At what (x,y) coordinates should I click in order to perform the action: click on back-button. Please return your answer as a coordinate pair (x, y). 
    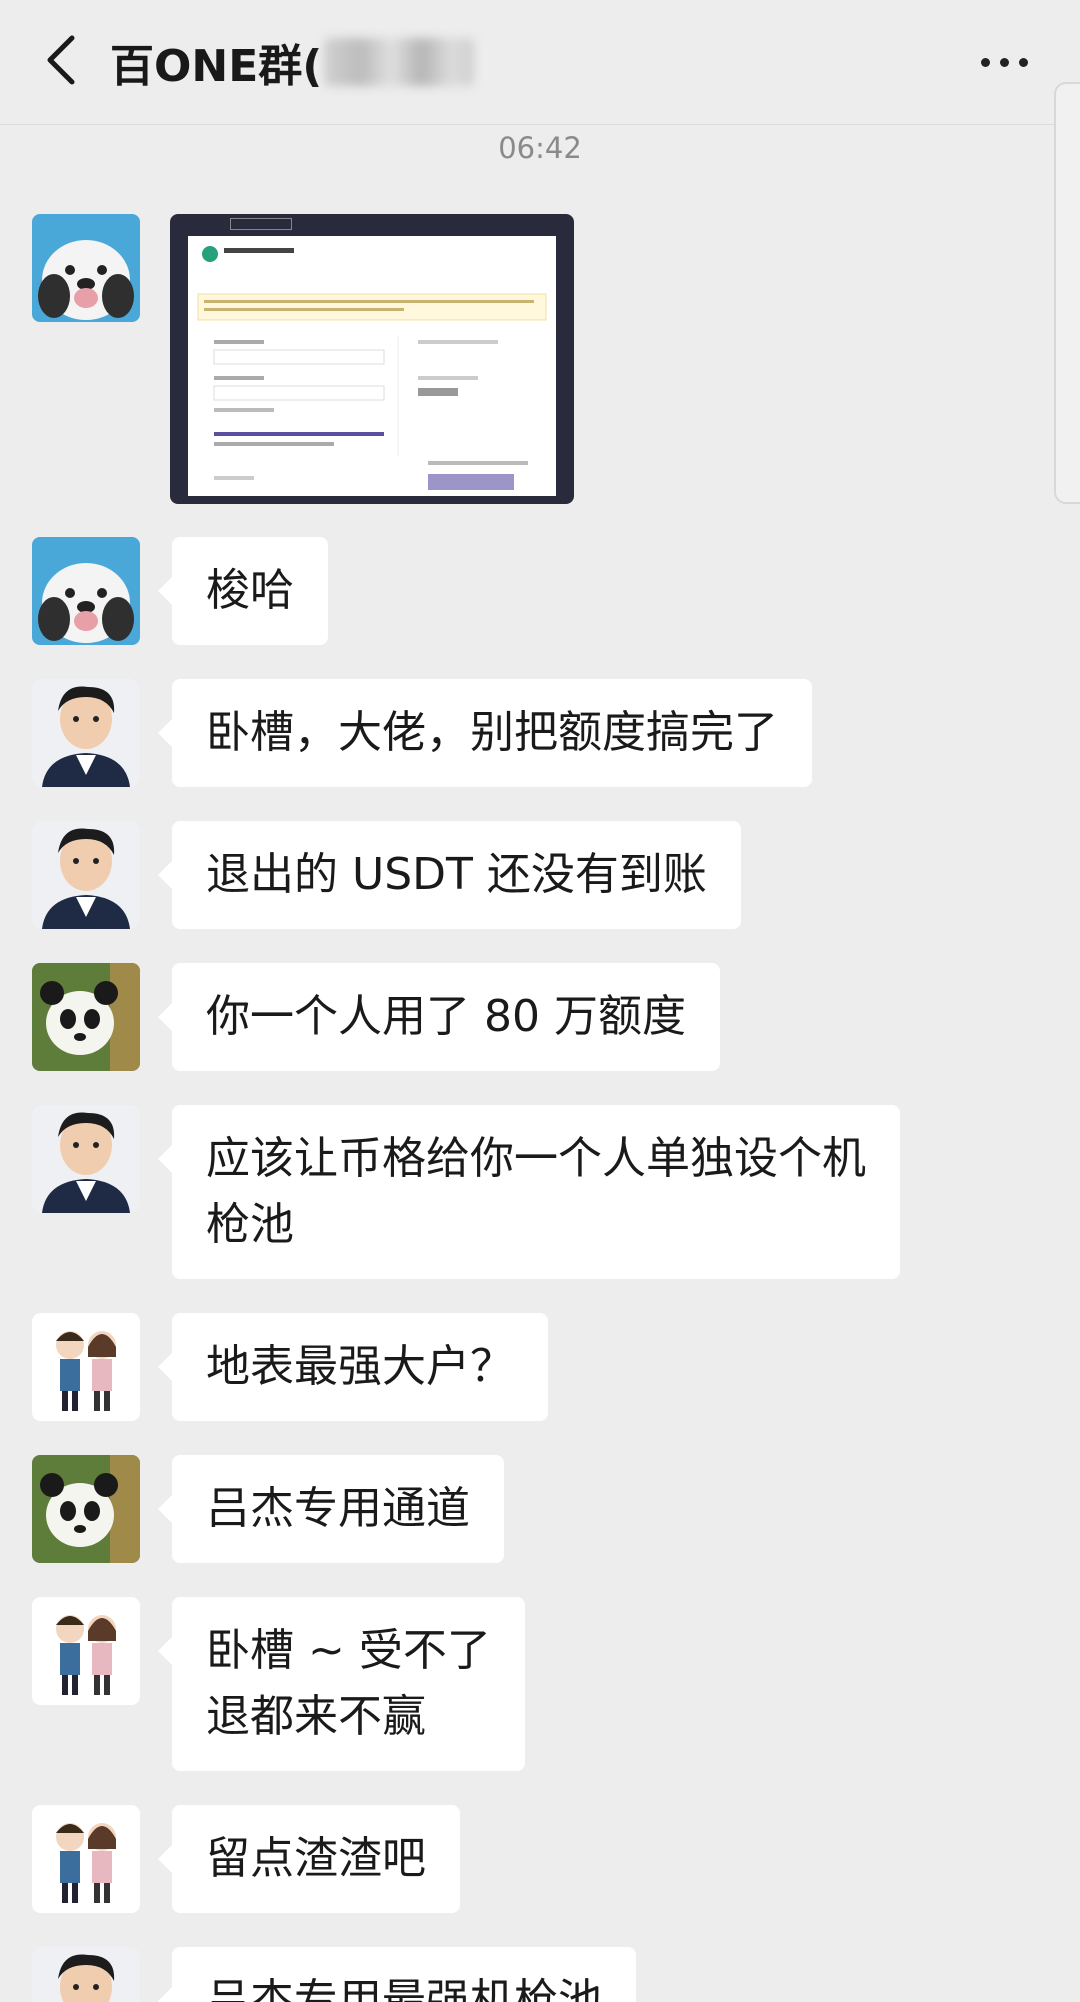
    Looking at the image, I should click on (60, 60).